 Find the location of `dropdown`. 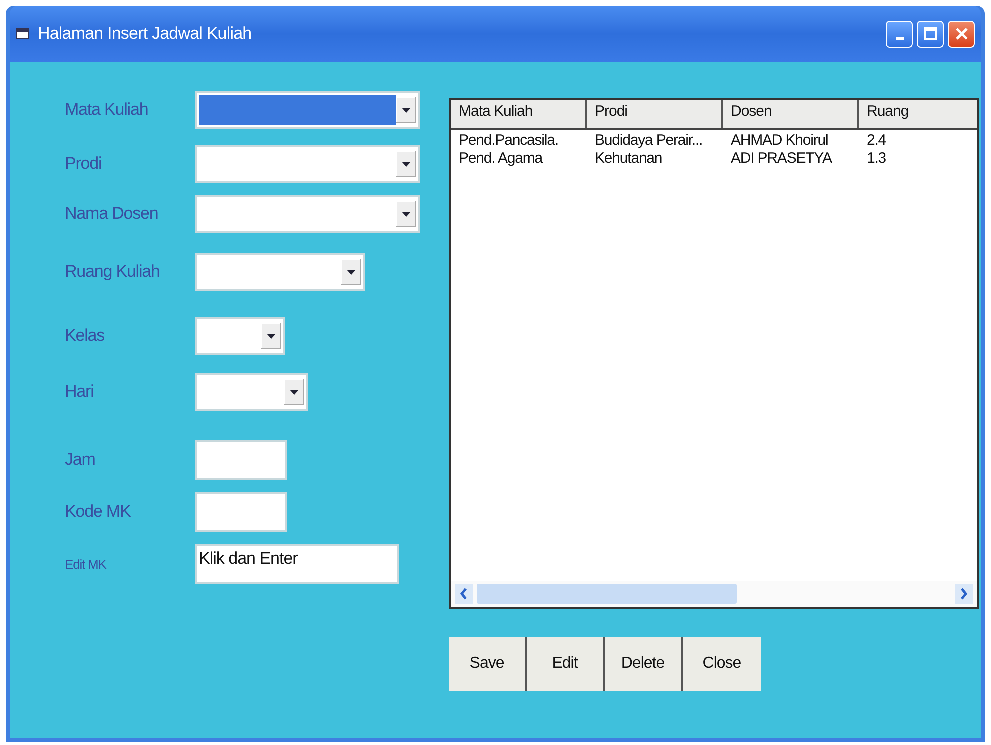

dropdown is located at coordinates (307, 110).